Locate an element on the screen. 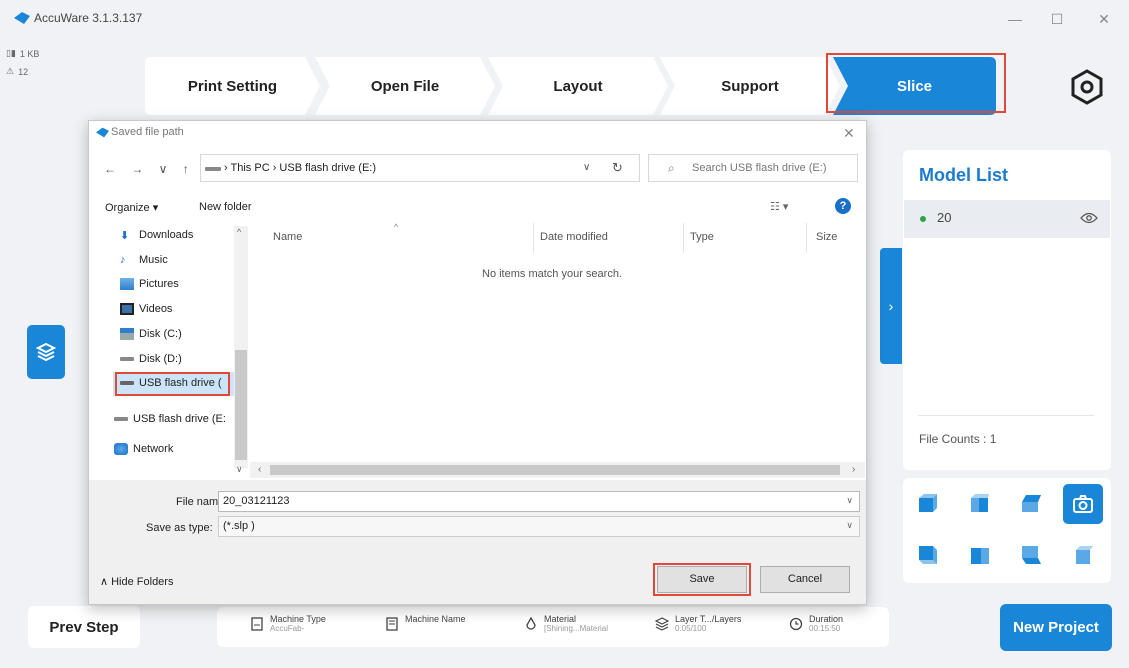 The height and width of the screenshot is (668, 1129). scroll-up-icon: ^ is located at coordinates (239, 232).